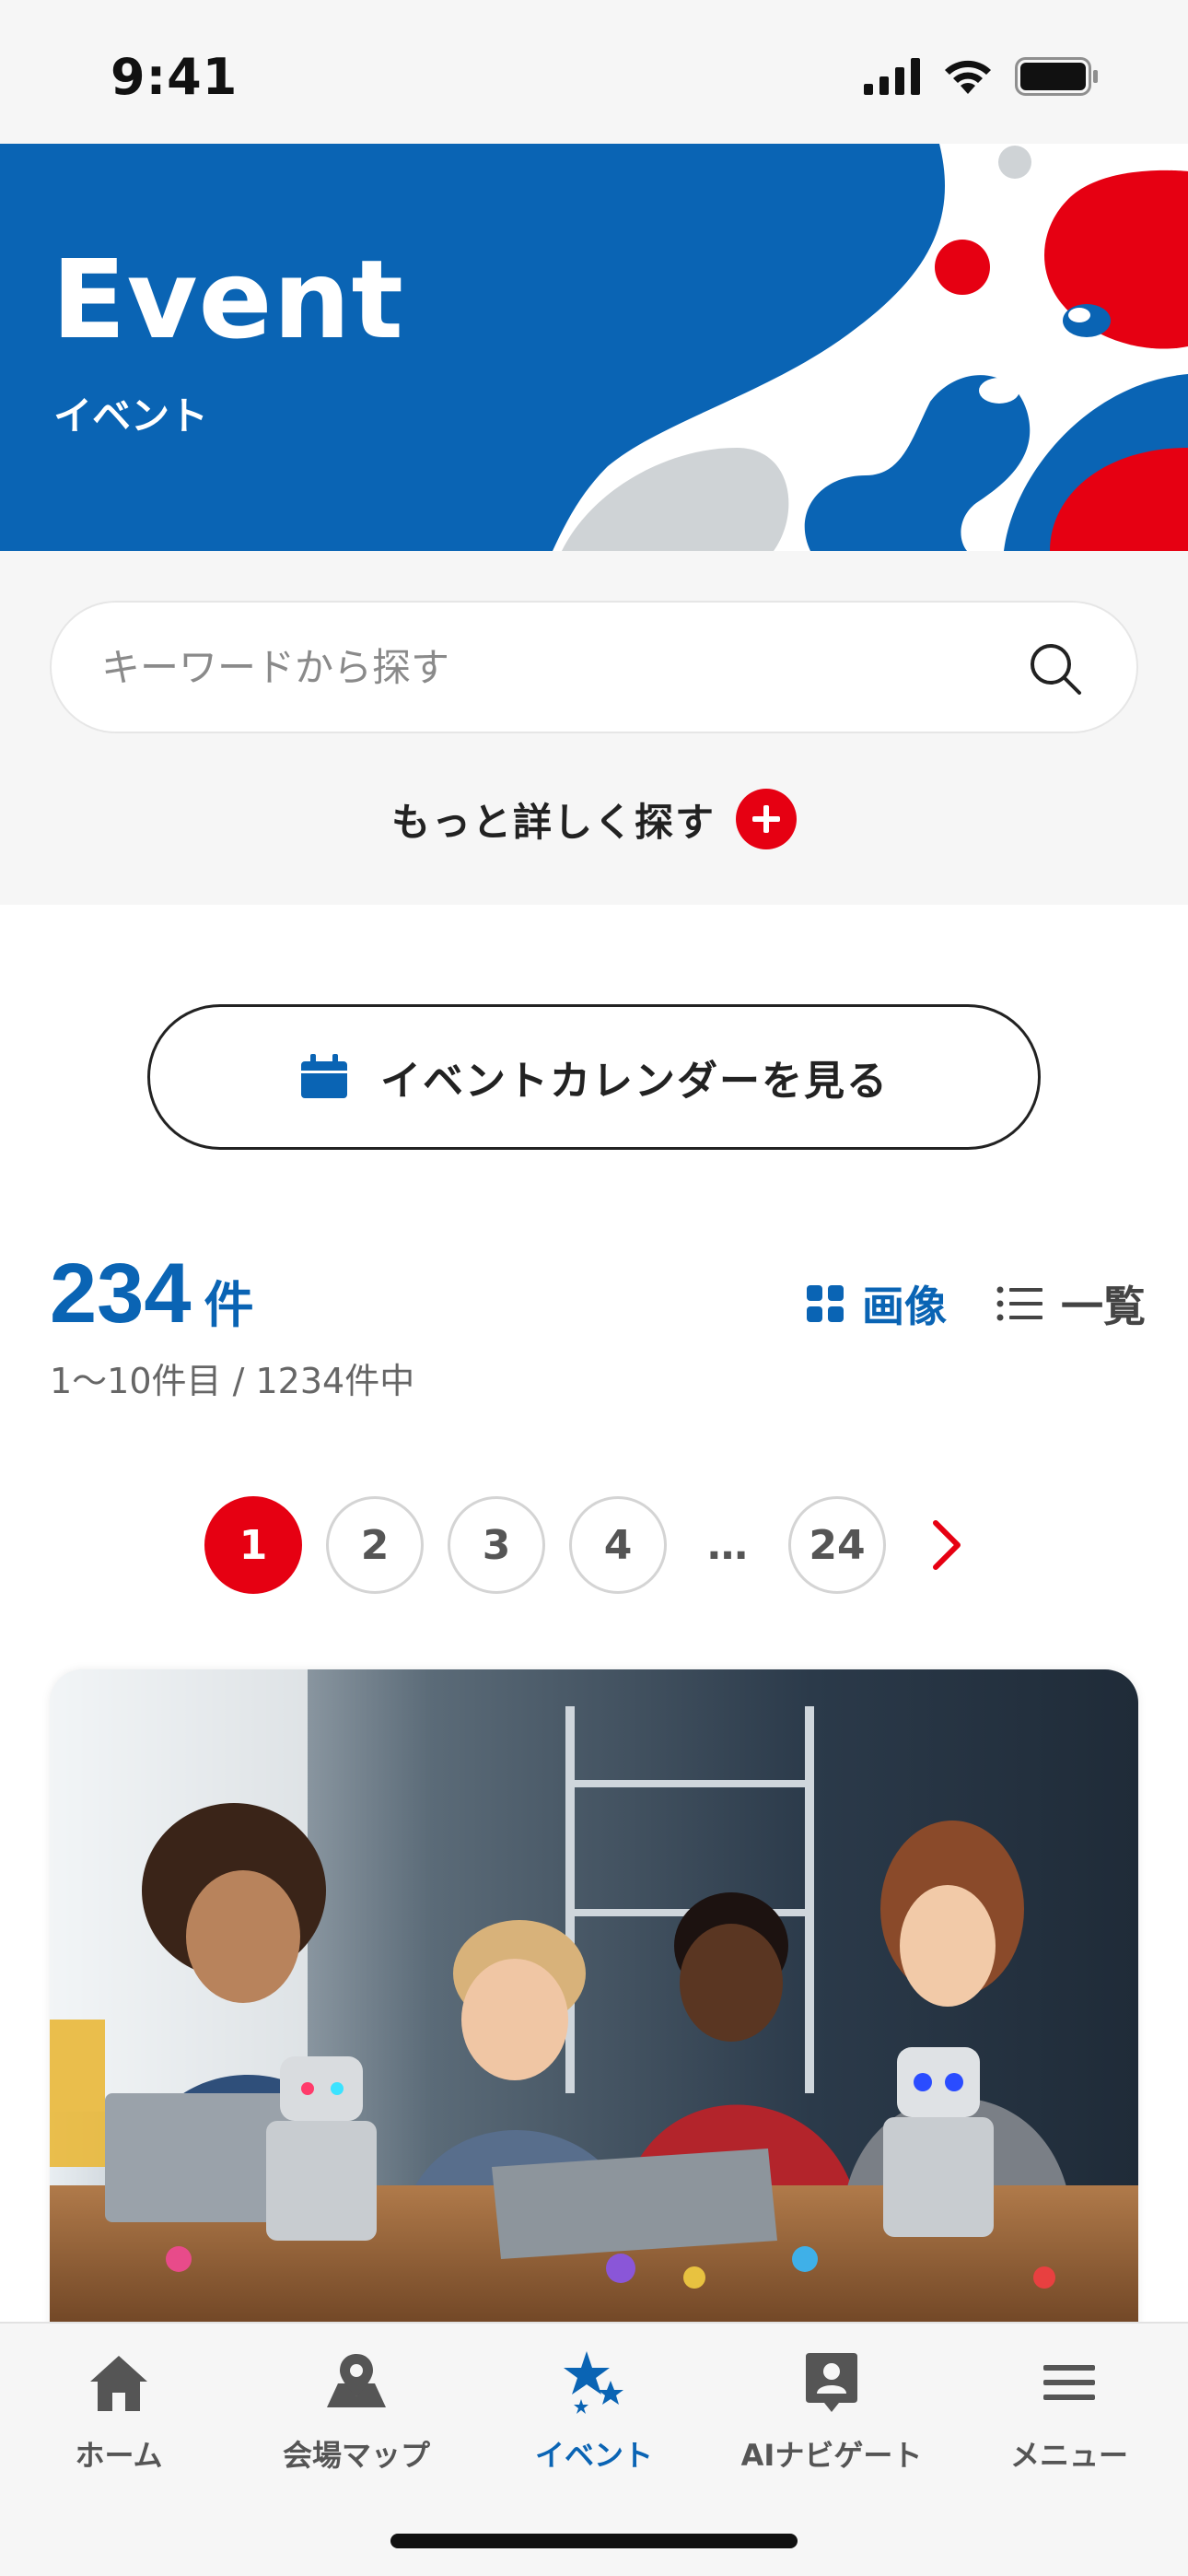 The height and width of the screenshot is (2576, 1188). I want to click on nav-item-map: 会場マップ, so click(356, 2410).